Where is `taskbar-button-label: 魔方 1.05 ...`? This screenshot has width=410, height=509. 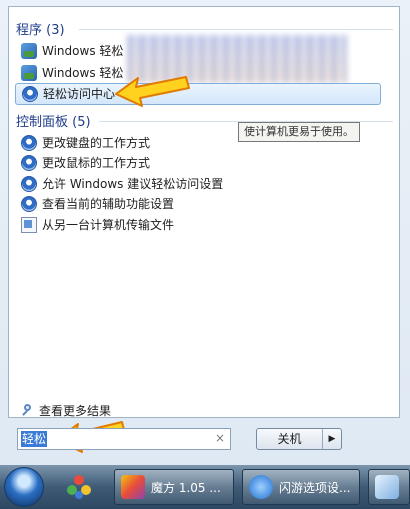
taskbar-button-label: 魔方 1.05 ... is located at coordinates (186, 487).